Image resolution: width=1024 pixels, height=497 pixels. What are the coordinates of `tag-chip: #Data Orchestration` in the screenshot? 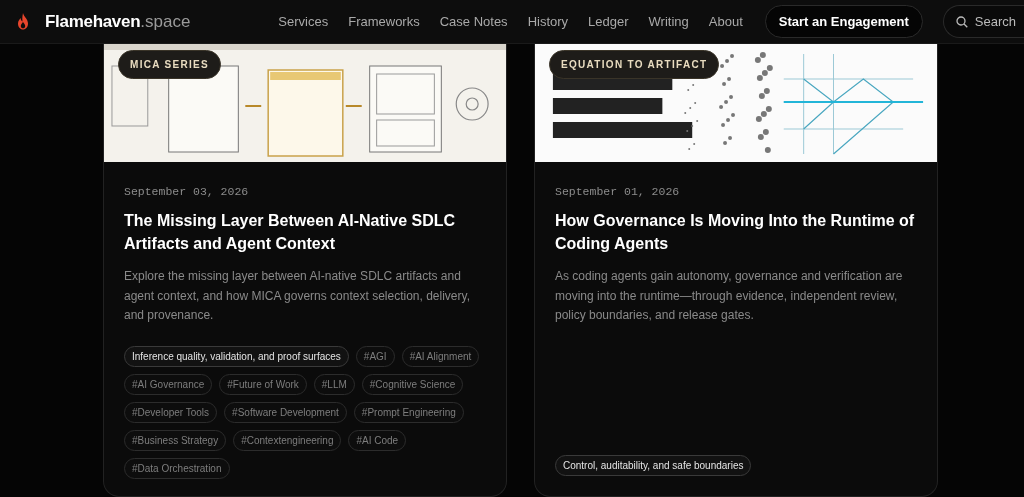 It's located at (177, 468).